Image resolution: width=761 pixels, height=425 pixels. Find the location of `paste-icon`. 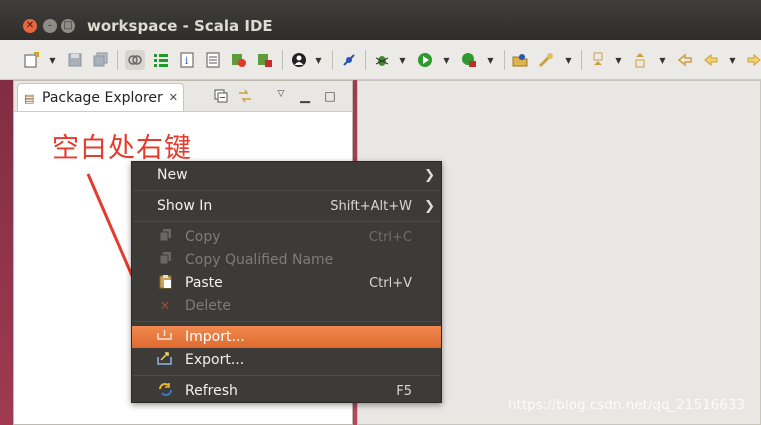

paste-icon is located at coordinates (165, 283).